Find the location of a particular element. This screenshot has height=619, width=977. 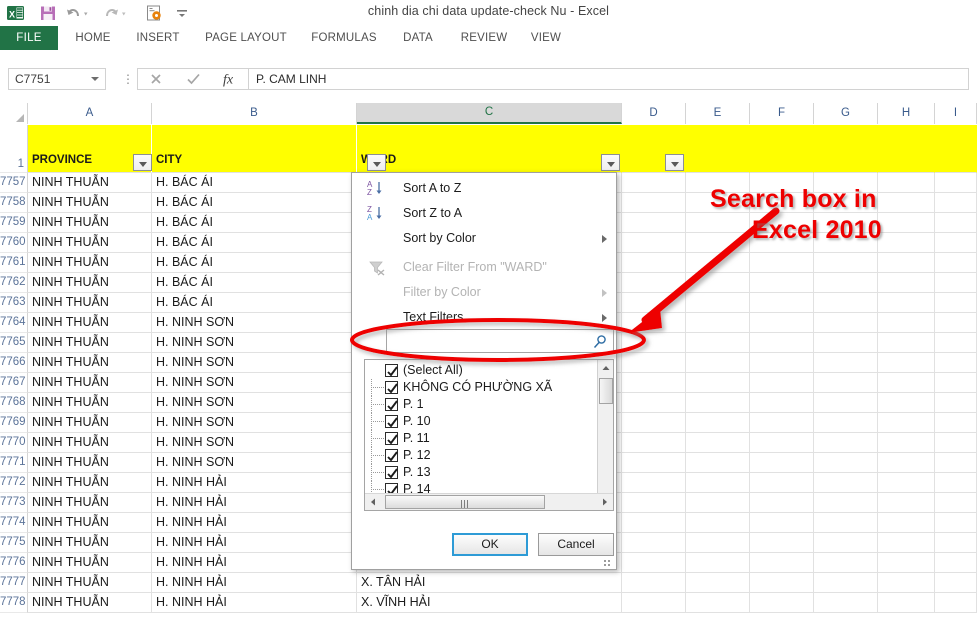

filter-list-item: P. 13 is located at coordinates (481, 472).